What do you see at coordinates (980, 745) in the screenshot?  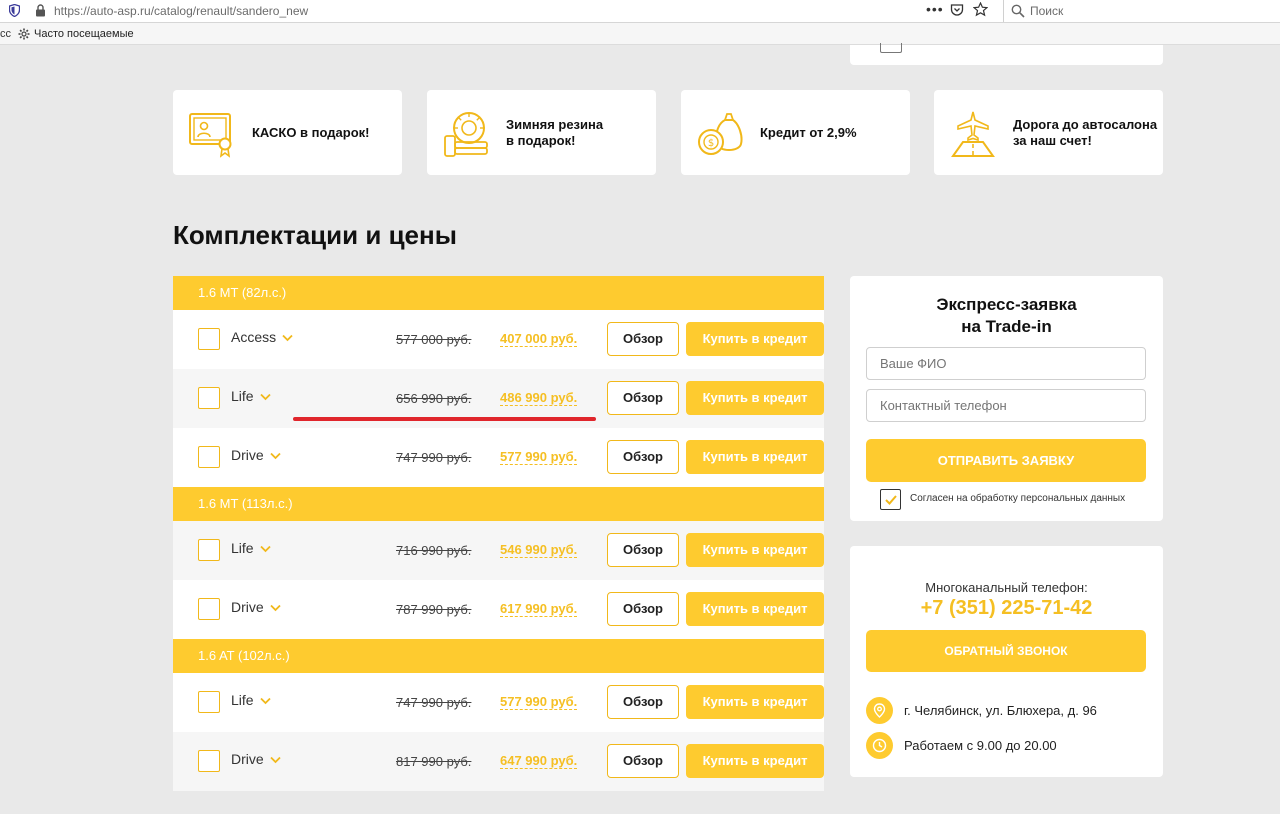 I see `hours-text: Работаем с 9.00 до 20.00` at bounding box center [980, 745].